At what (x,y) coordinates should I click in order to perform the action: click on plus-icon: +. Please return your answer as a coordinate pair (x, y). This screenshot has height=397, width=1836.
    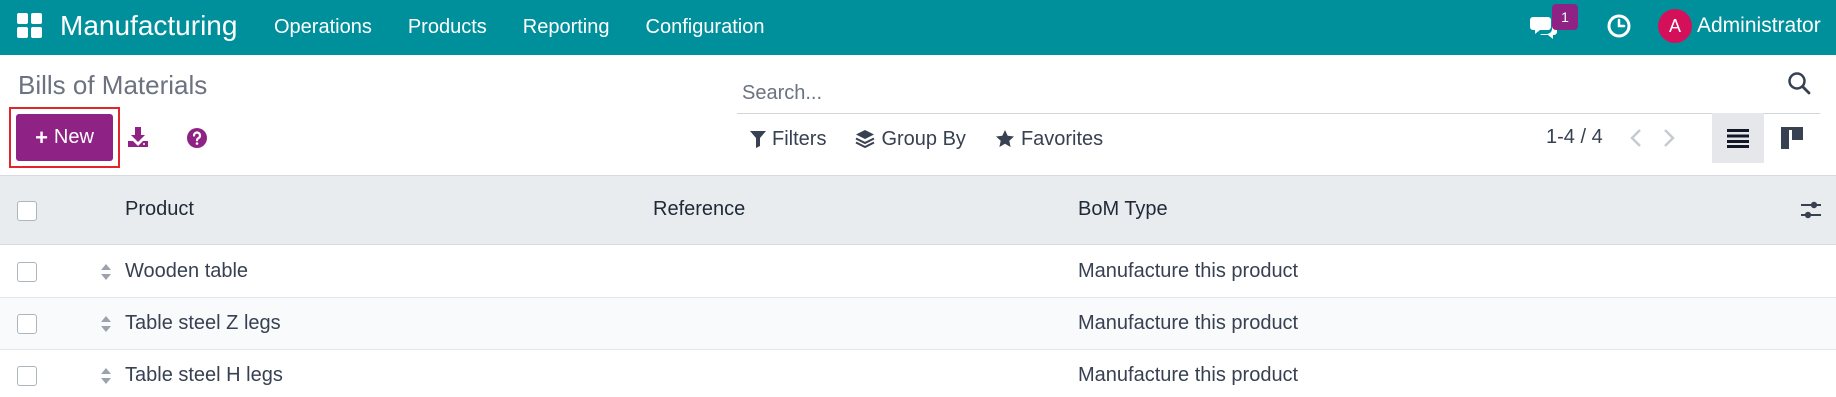
    Looking at the image, I should click on (41, 137).